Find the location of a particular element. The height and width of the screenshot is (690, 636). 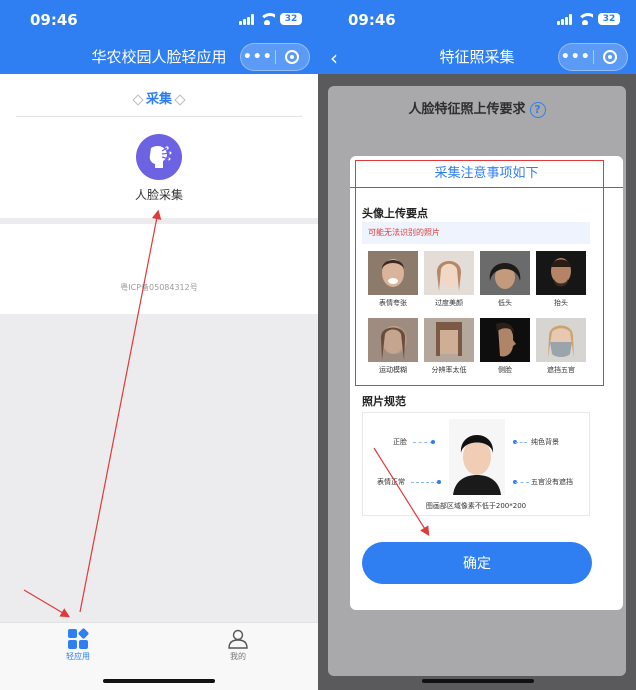

example-photo-over-beautified: 过度美颜 is located at coordinates (449, 279).